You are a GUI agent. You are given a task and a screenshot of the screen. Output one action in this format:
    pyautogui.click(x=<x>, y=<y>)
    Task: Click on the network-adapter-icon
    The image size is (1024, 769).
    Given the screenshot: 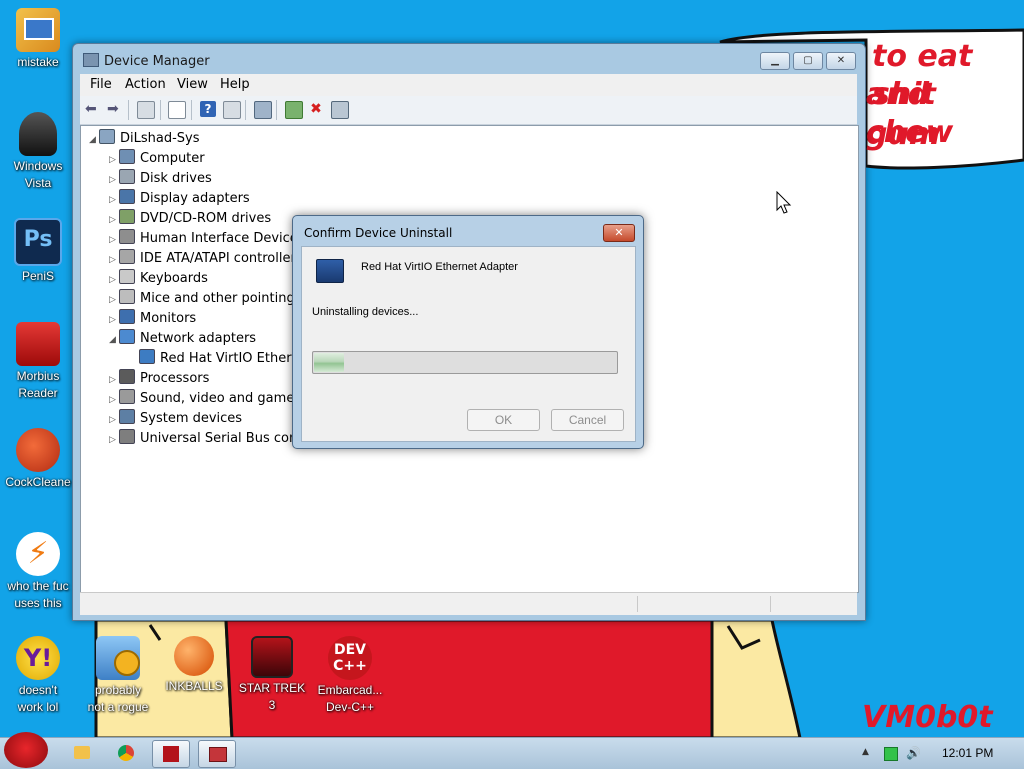 What is the action you would take?
    pyautogui.click(x=330, y=271)
    